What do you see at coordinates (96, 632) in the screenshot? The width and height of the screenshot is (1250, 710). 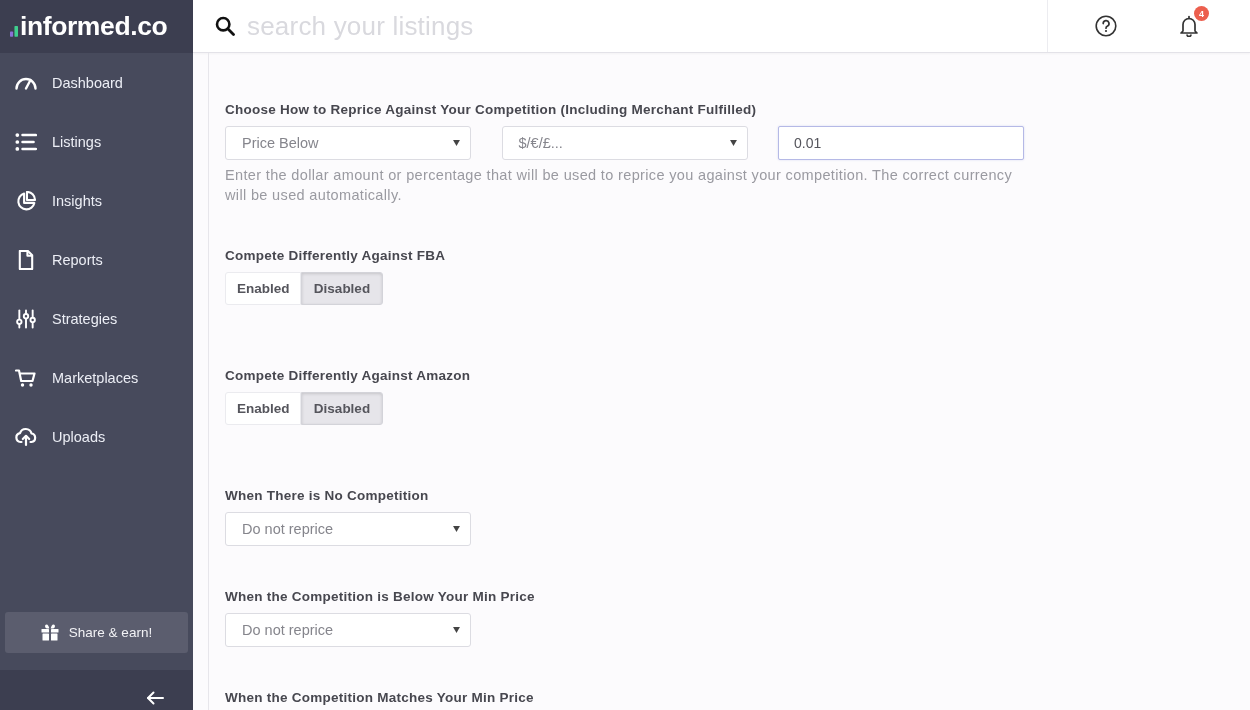 I see `share-earn-button: Share & earn!` at bounding box center [96, 632].